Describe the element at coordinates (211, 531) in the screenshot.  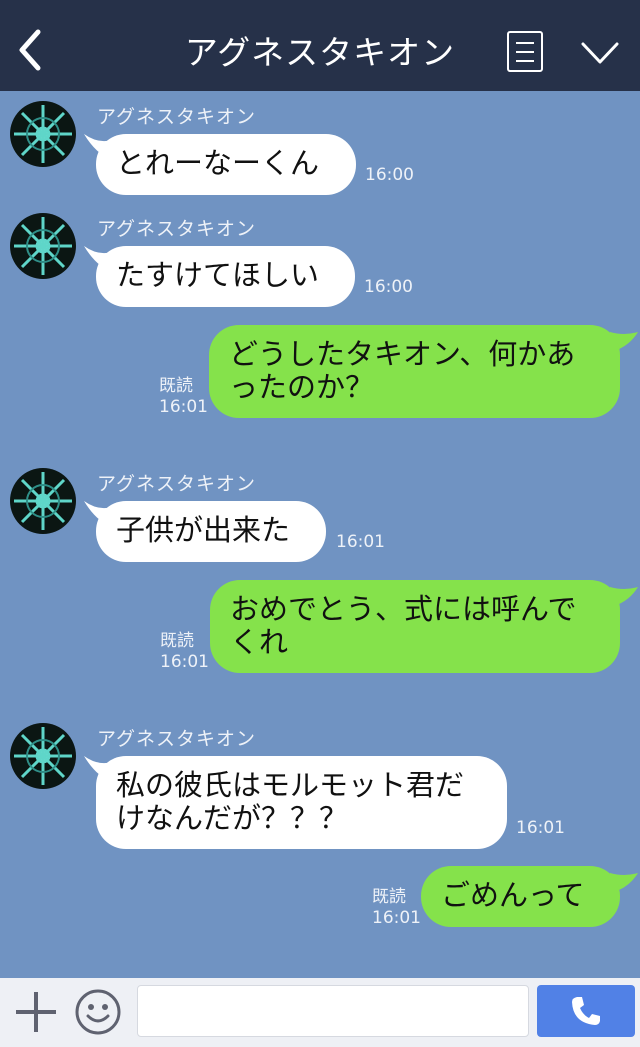
I see `message-bubble-incoming: 子供が出来た` at that location.